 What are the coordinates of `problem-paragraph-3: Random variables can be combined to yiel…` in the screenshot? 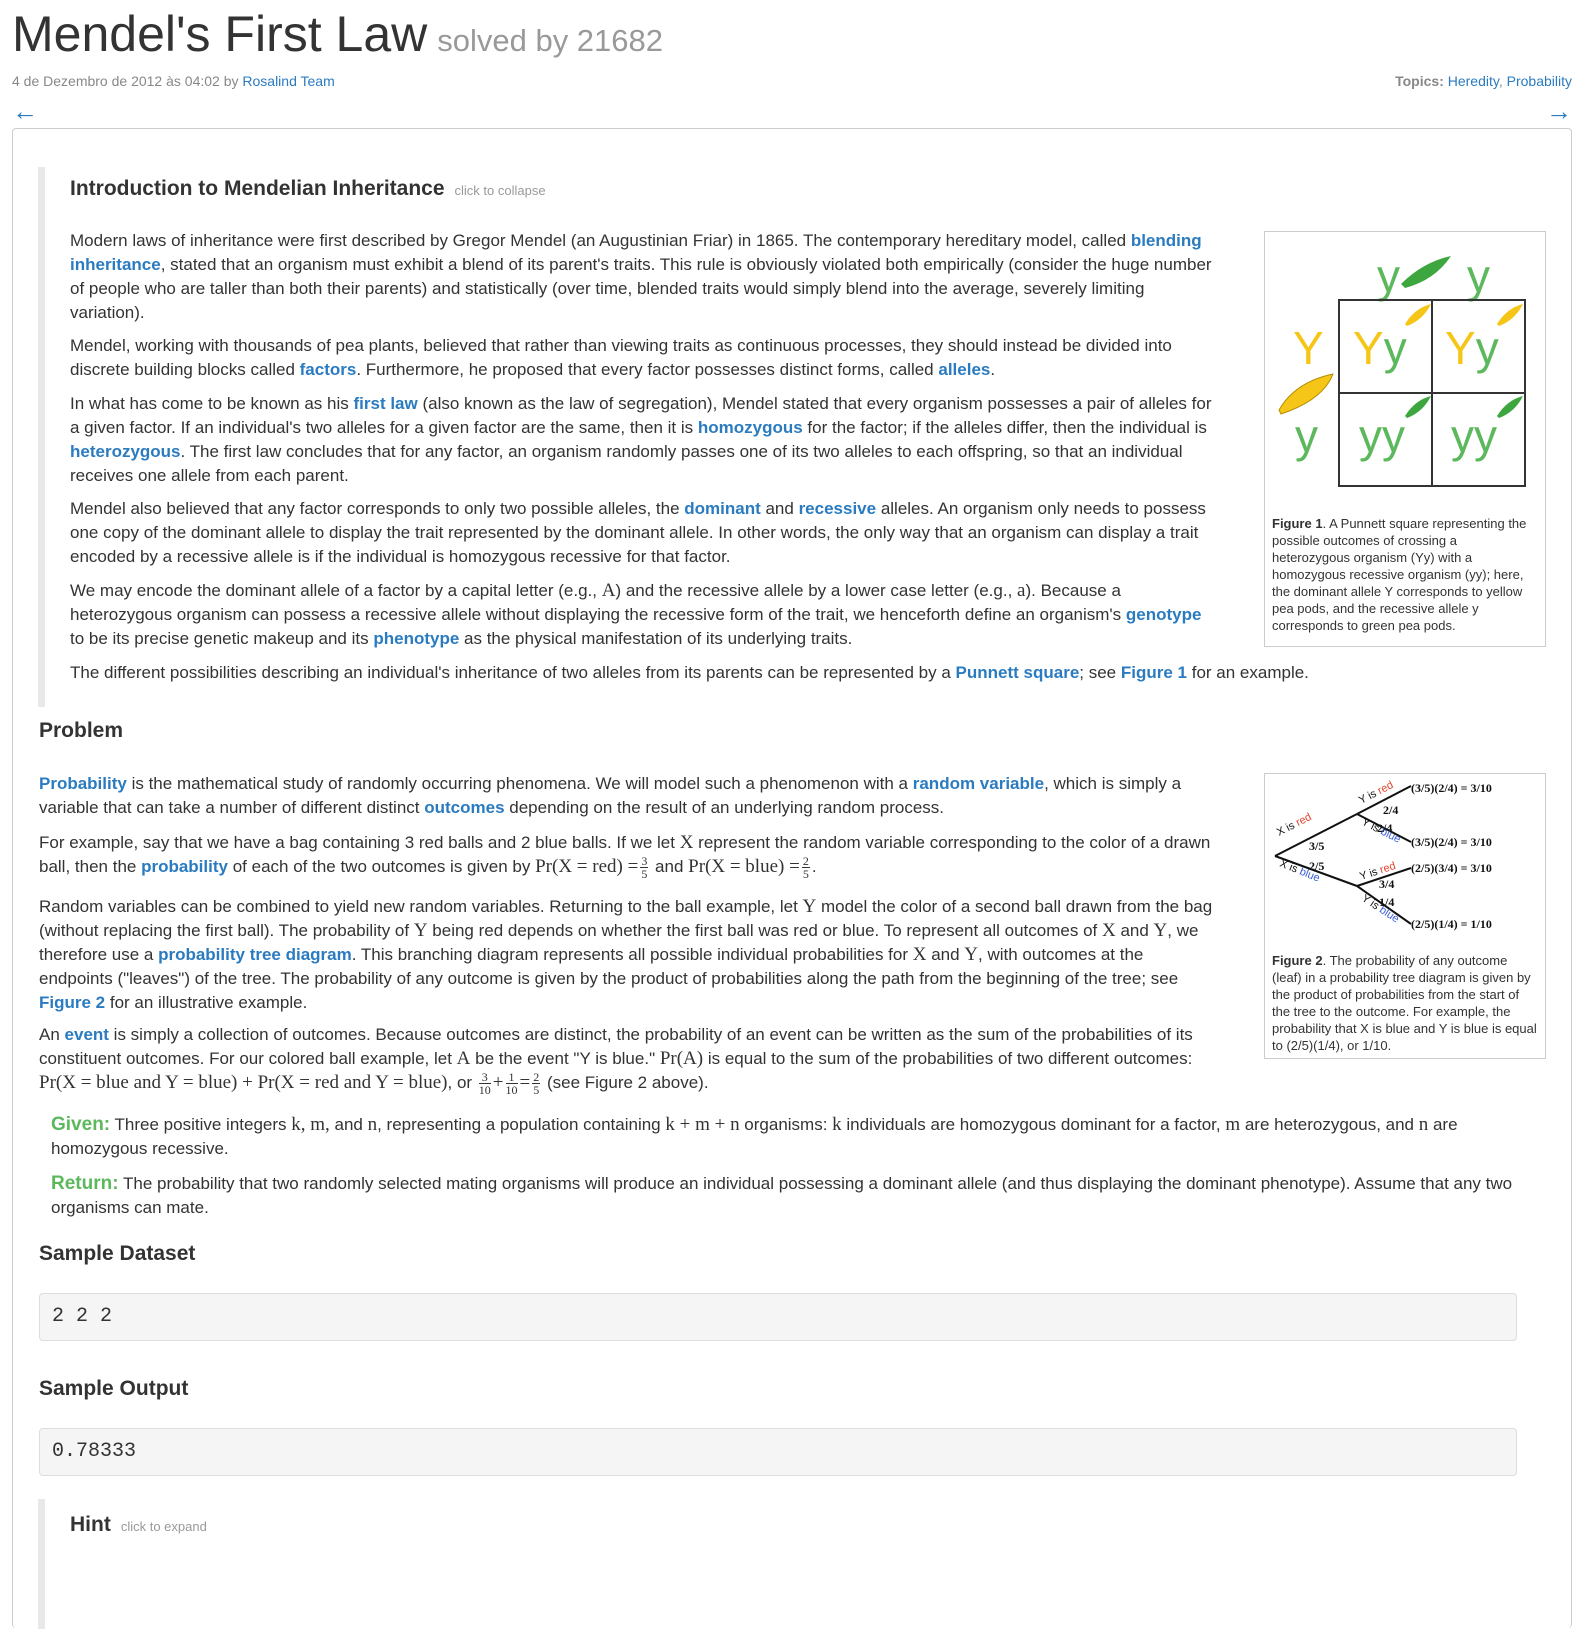 It's located at (626, 954).